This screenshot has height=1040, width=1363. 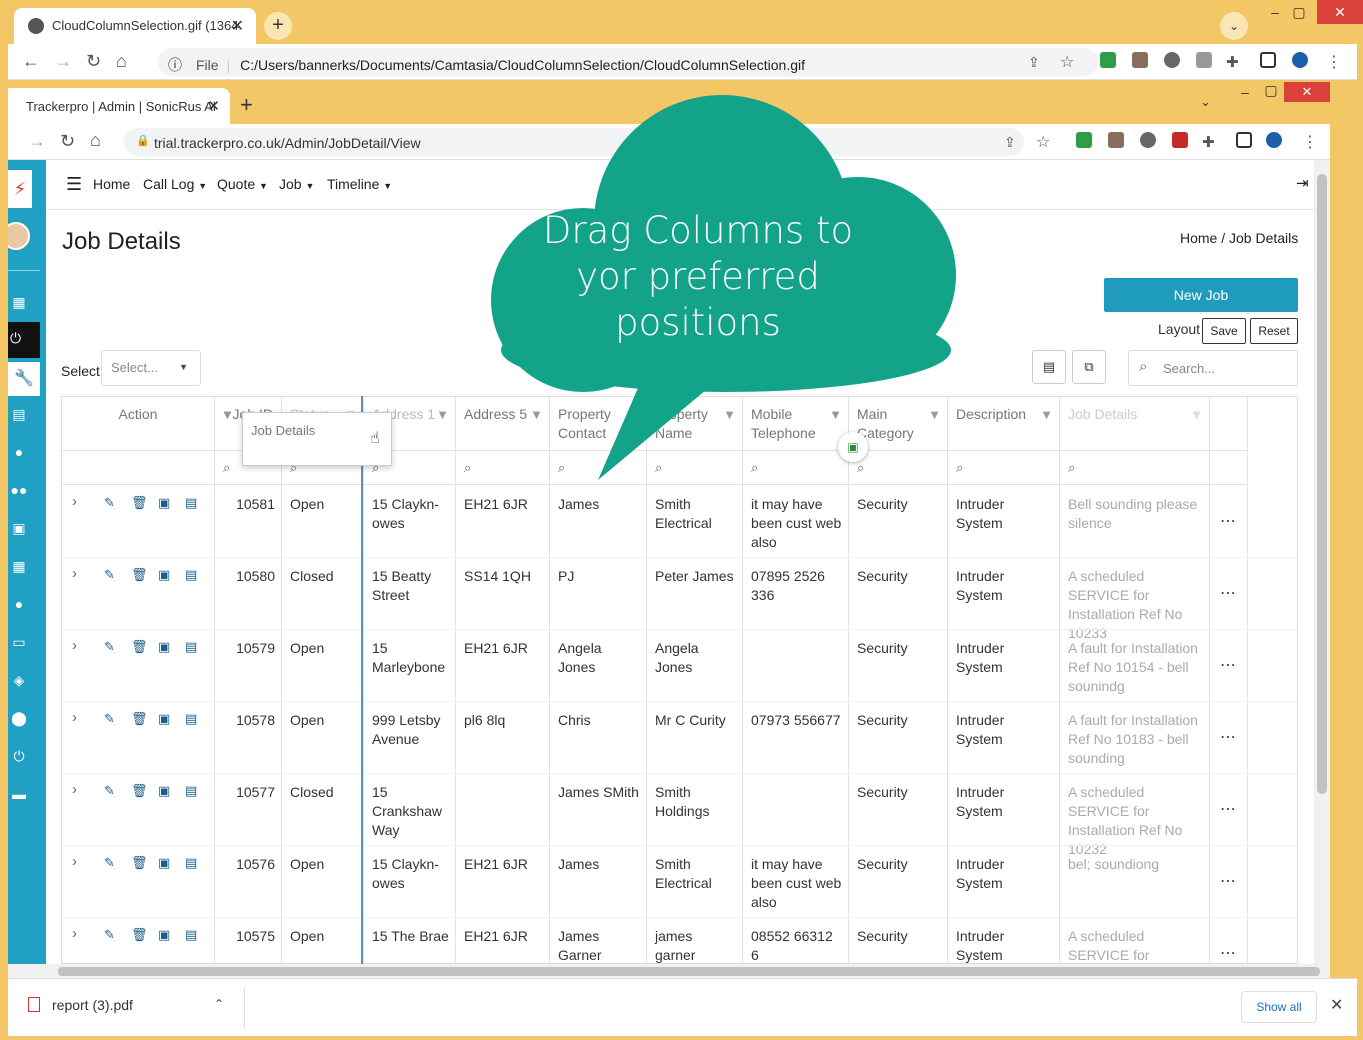 What do you see at coordinates (1232, 62) in the screenshot?
I see `puzzle-icon: ✚` at bounding box center [1232, 62].